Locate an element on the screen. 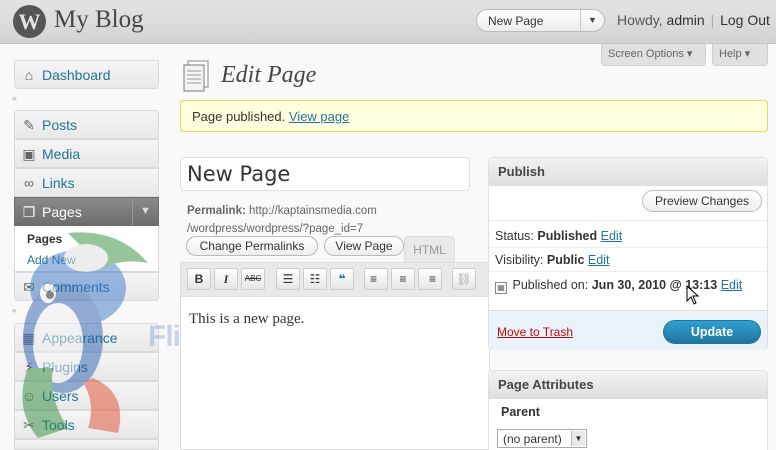  sidebar-item-label: Tools is located at coordinates (58, 425).